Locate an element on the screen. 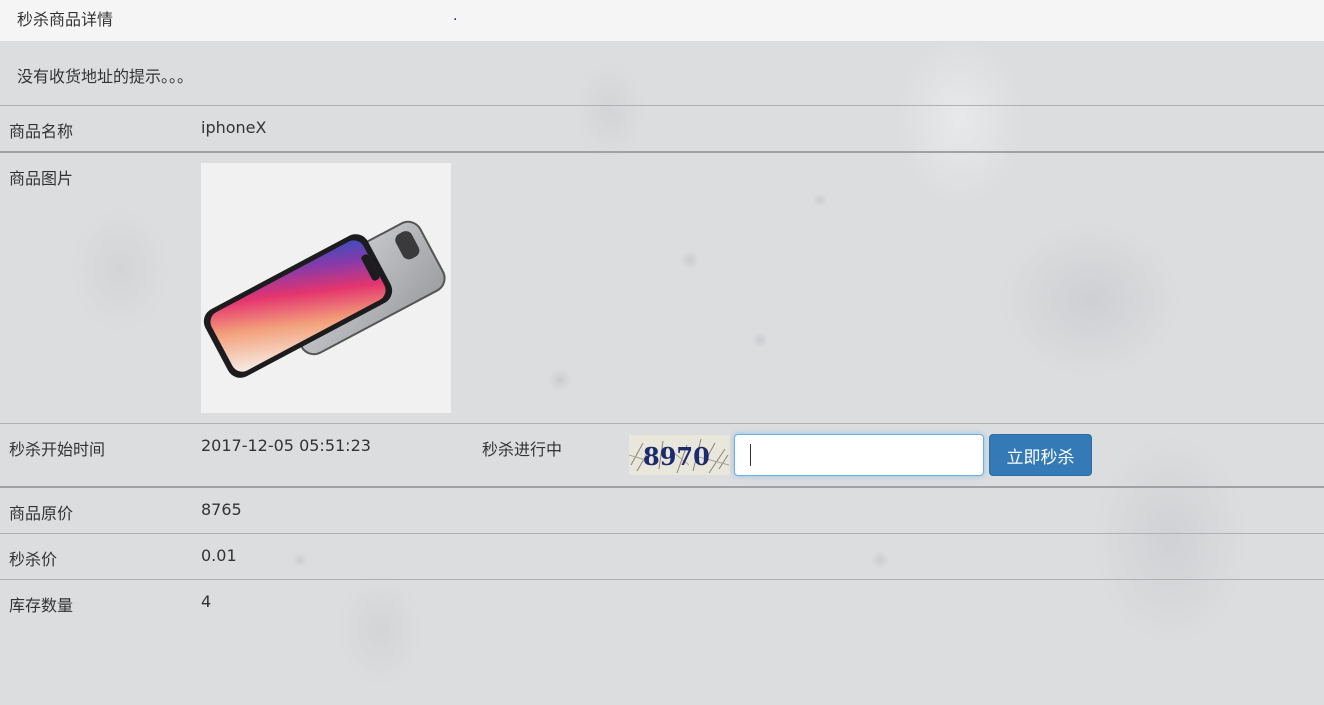 This screenshot has width=1324, height=705. price-value: 8765 is located at coordinates (221, 509).